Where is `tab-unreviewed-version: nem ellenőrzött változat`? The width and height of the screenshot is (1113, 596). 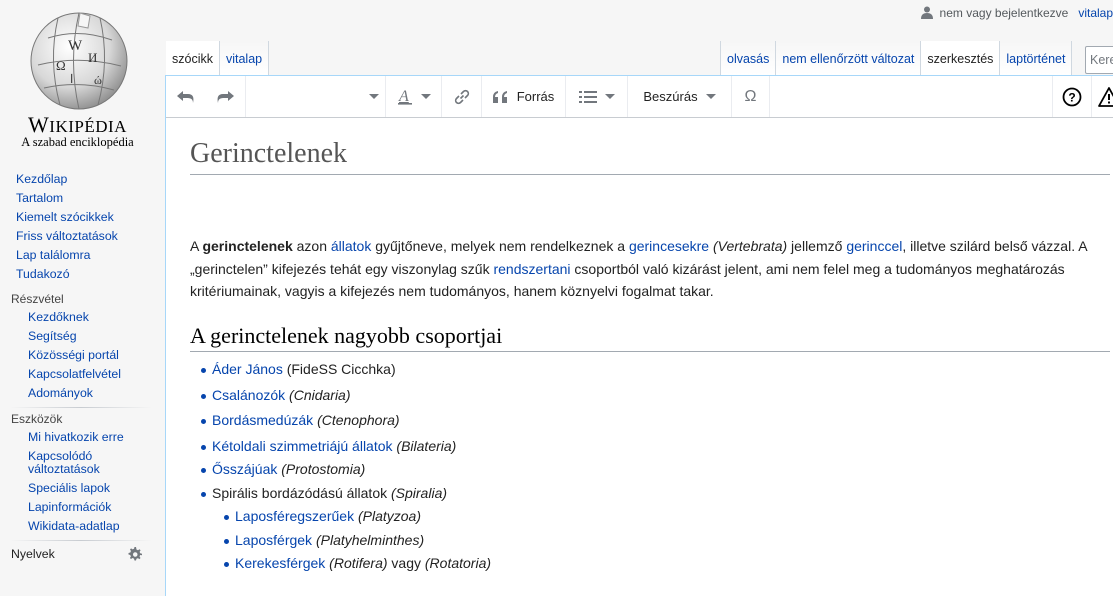 tab-unreviewed-version: nem ellenőrzött változat is located at coordinates (849, 58).